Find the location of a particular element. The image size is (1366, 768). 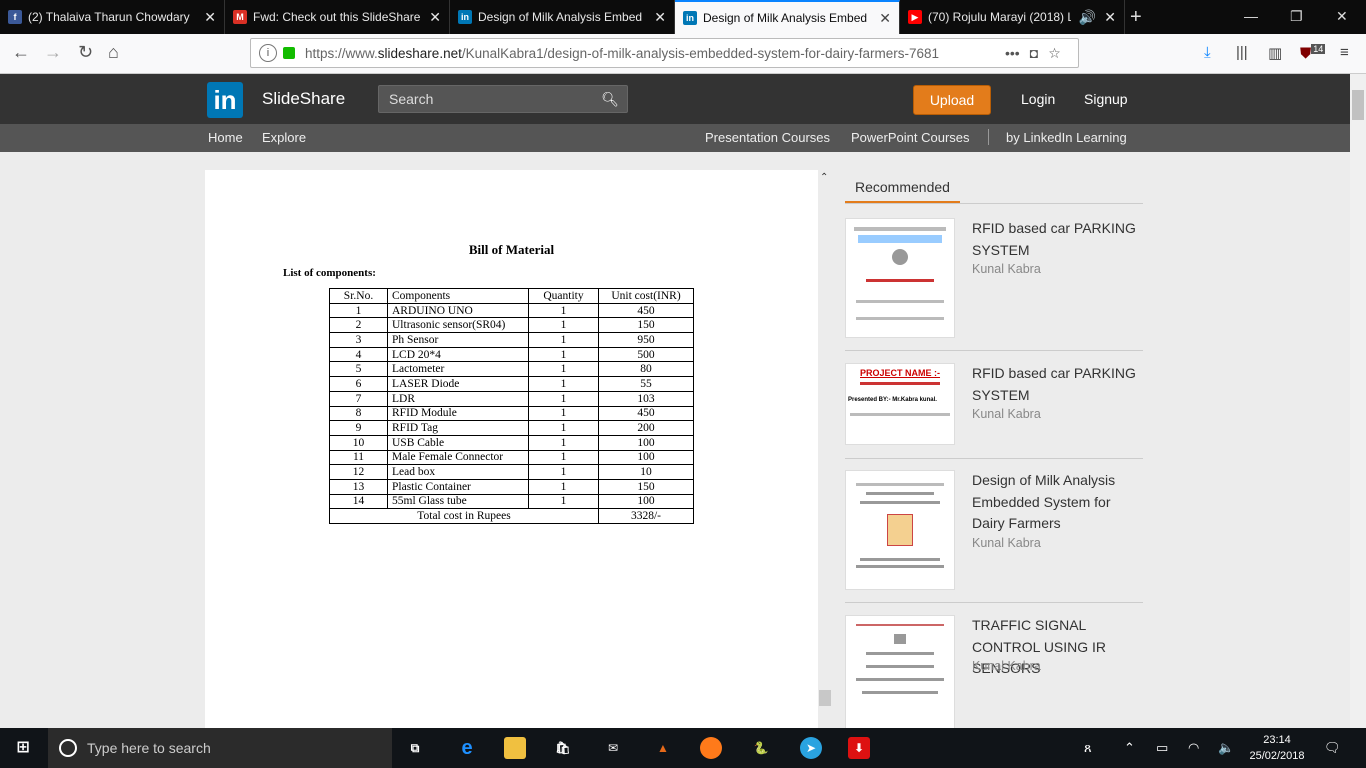

downloader-icon: ⬇ is located at coordinates (859, 748).